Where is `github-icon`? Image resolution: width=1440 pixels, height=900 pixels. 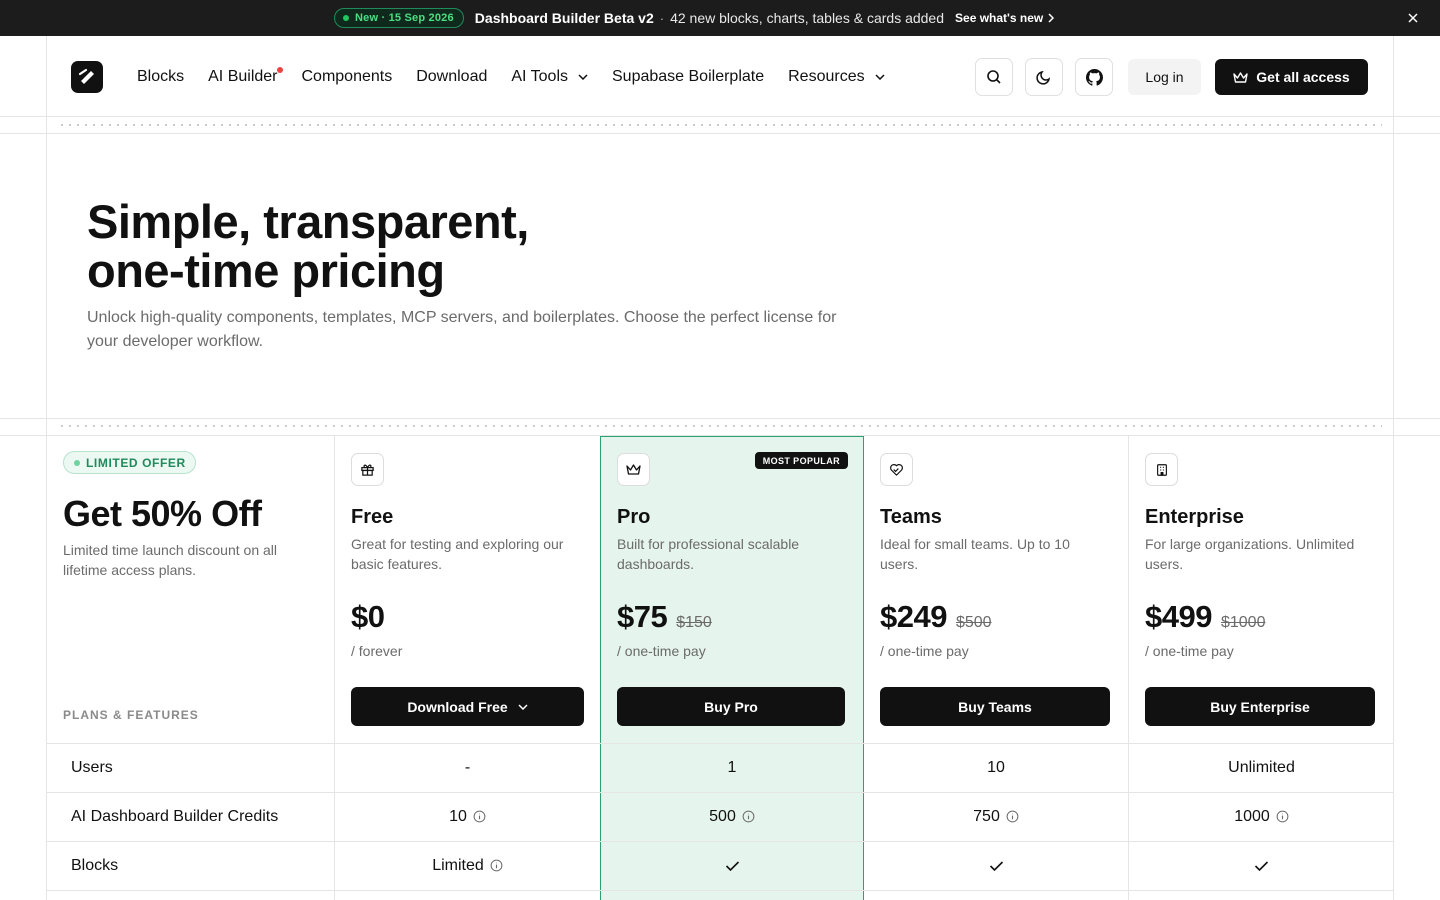 github-icon is located at coordinates (1094, 77).